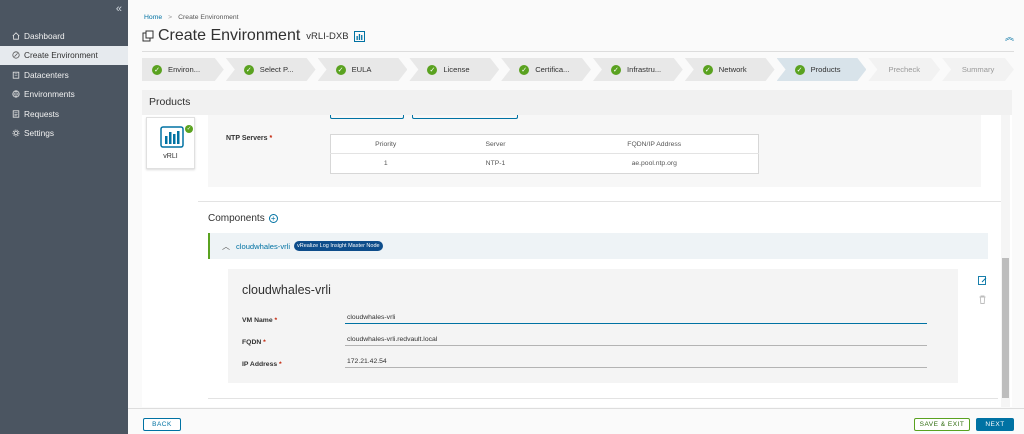  What do you see at coordinates (170, 143) in the screenshot?
I see `product-card-vrli: ✓ vRLI` at bounding box center [170, 143].